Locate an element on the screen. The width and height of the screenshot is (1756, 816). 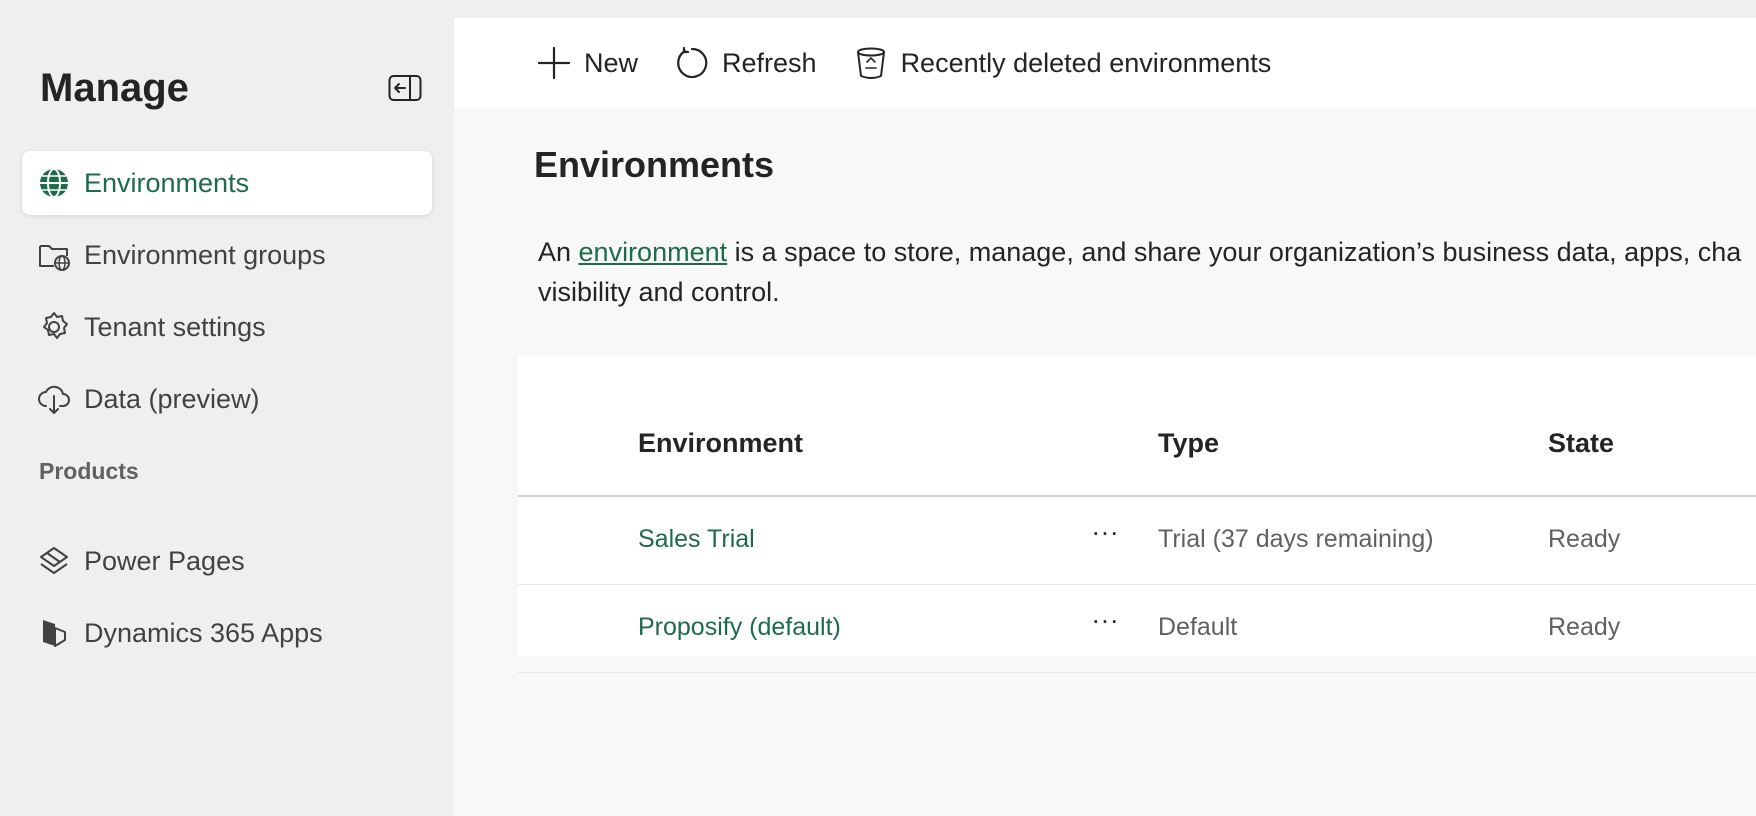
sidebar-item-tenant-settings: Tenant settings is located at coordinates (227, 327).